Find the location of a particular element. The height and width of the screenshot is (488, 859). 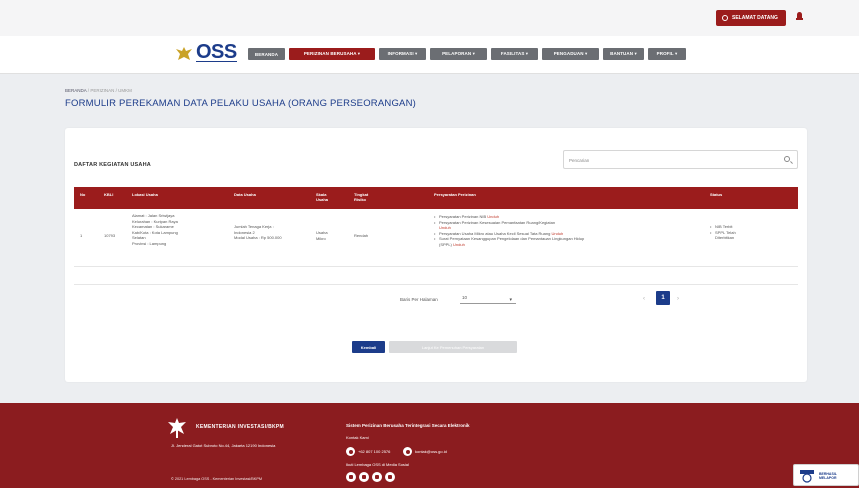

footer-contact-label: Kontak Kami is located at coordinates (357, 437).